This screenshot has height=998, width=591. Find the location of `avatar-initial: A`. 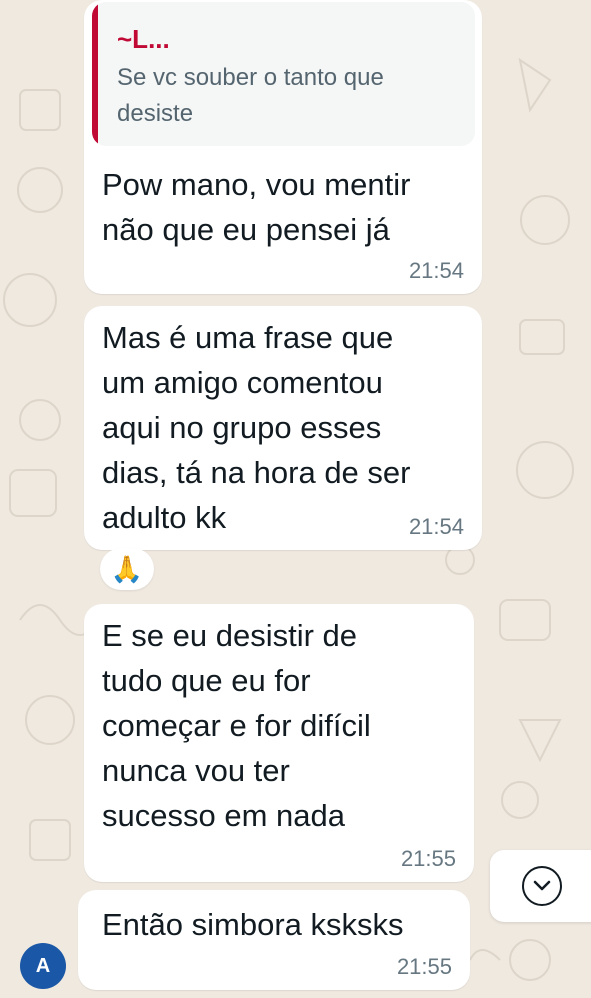

avatar-initial: A is located at coordinates (43, 965).